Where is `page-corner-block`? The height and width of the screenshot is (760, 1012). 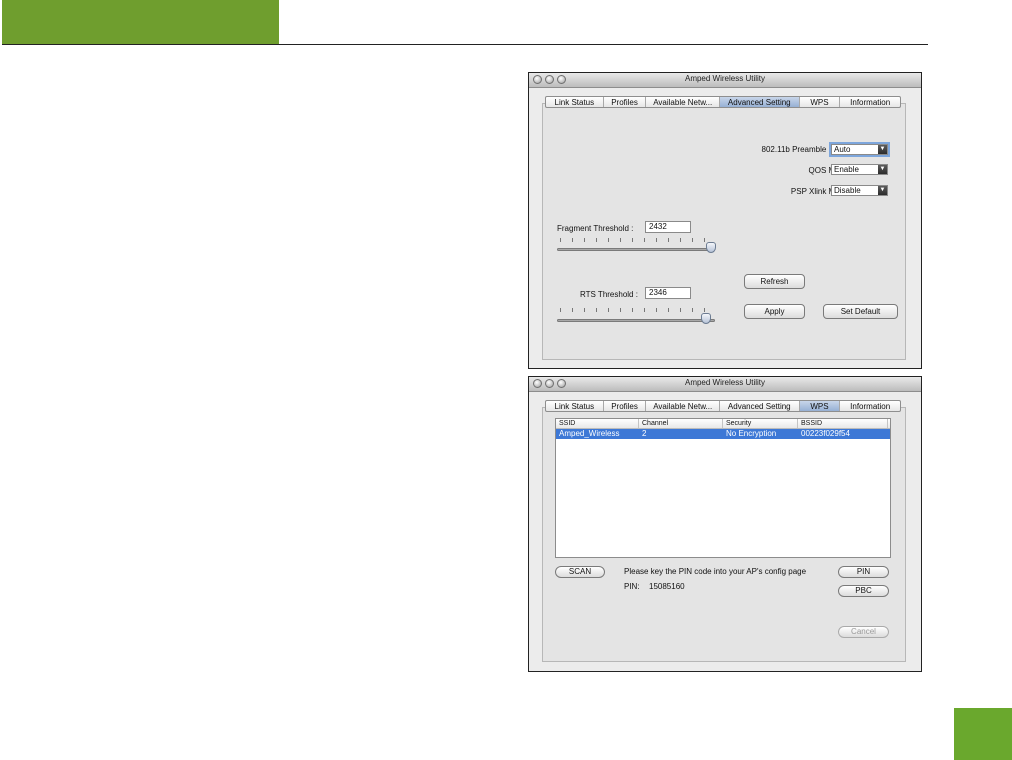
page-corner-block is located at coordinates (983, 734).